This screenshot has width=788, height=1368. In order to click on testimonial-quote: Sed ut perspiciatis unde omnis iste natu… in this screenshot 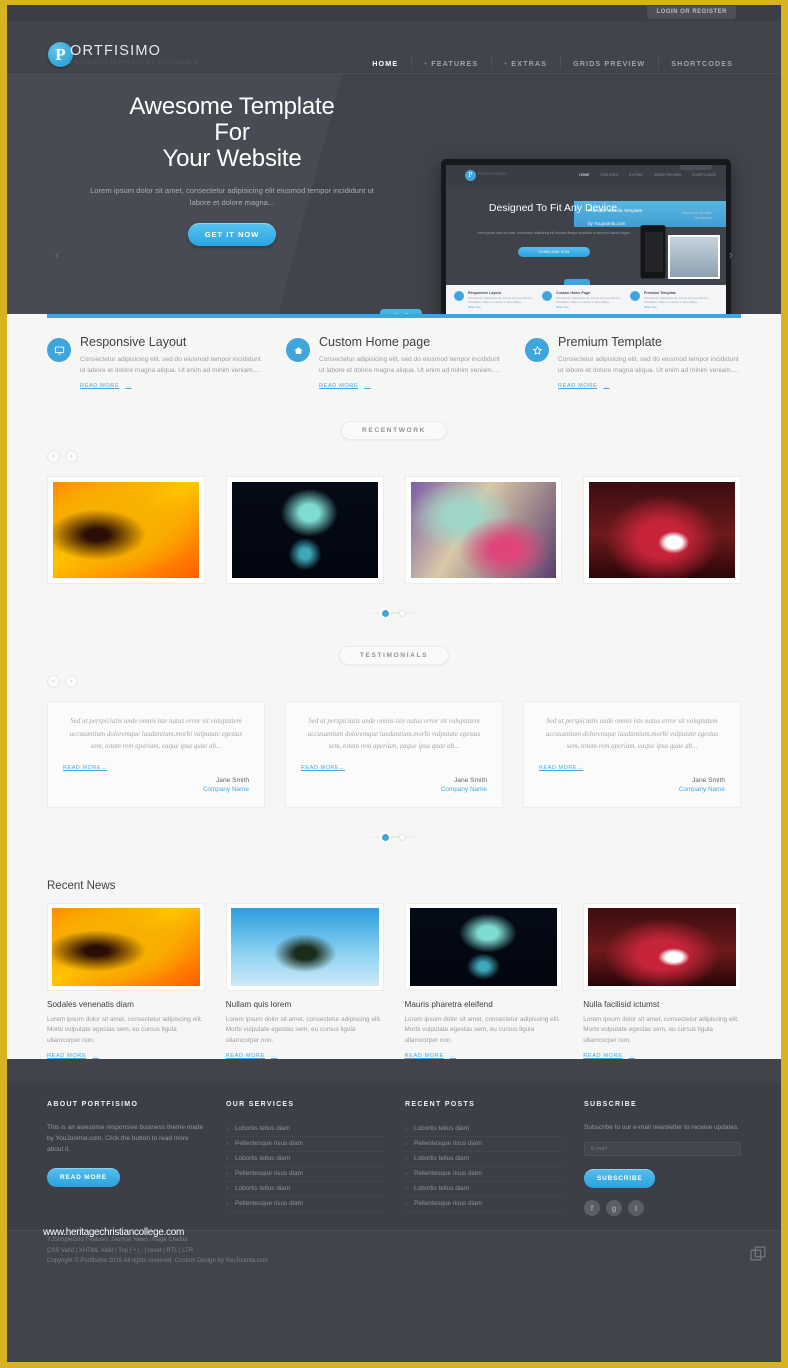, I will do `click(632, 733)`.